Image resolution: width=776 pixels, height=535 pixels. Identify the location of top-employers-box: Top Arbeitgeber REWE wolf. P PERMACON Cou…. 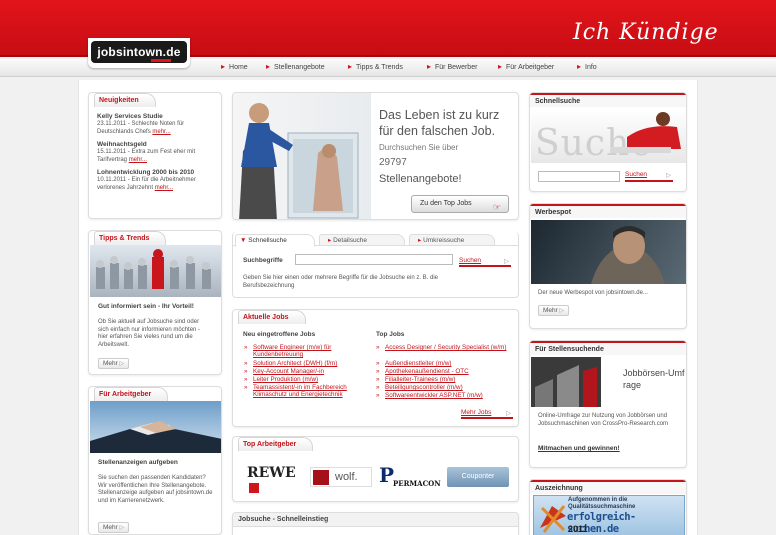
(375, 469).